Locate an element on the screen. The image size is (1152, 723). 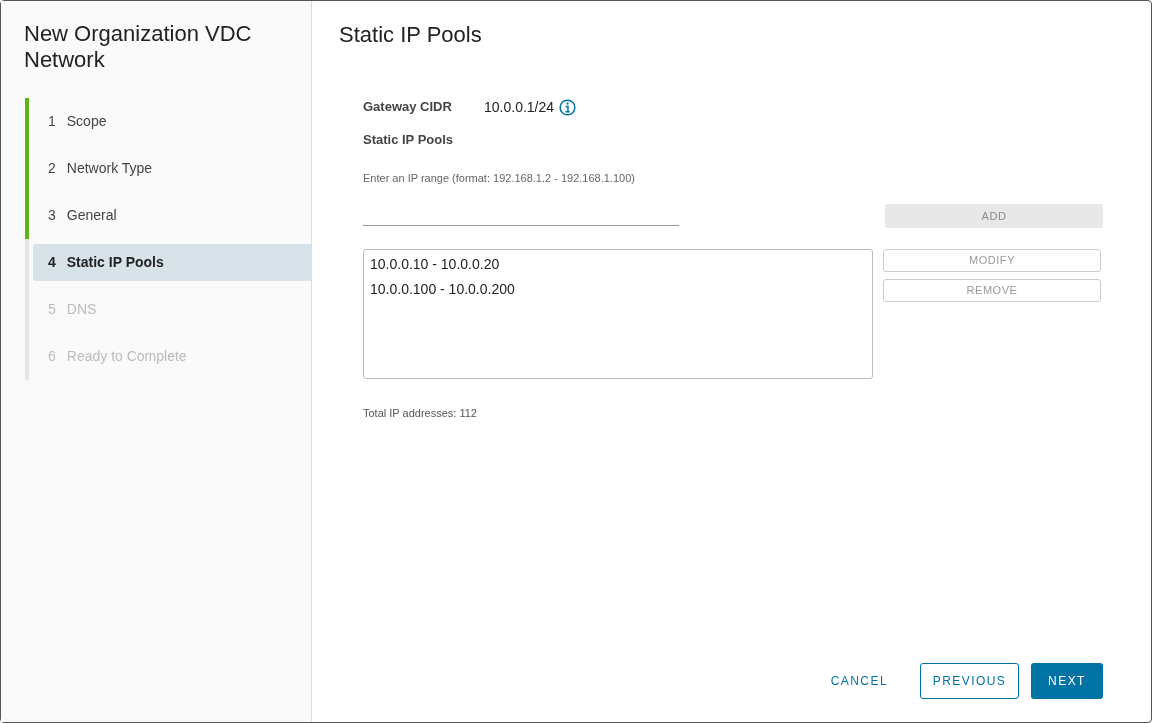
wizard-title: New Organization VDC Network is located at coordinates (138, 47).